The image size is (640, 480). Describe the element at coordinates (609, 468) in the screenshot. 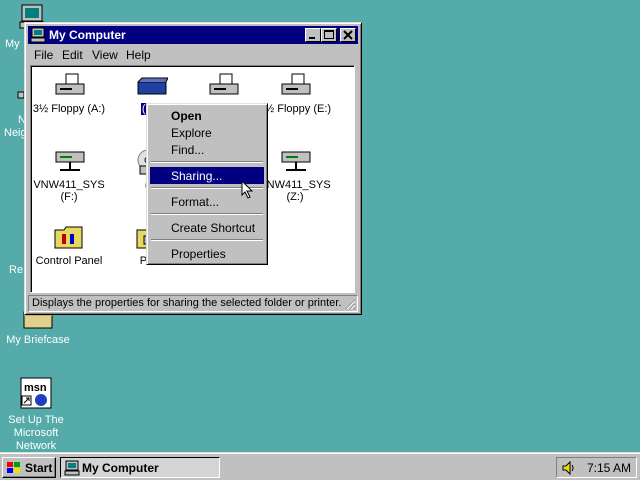

I see `clock: 7:15 AM` at that location.